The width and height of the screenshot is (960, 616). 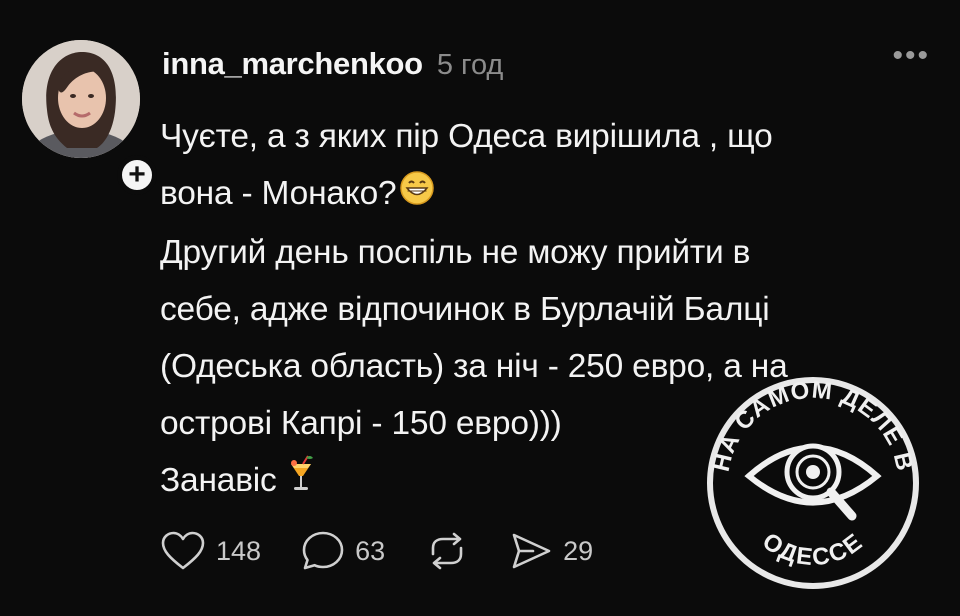 I want to click on action-bar: 148 63 29, so click(x=396, y=551).